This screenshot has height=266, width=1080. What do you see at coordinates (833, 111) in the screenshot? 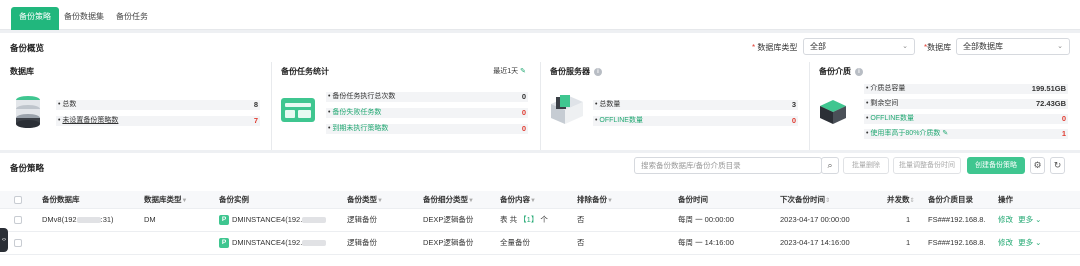
I see `media-illustration` at bounding box center [833, 111].